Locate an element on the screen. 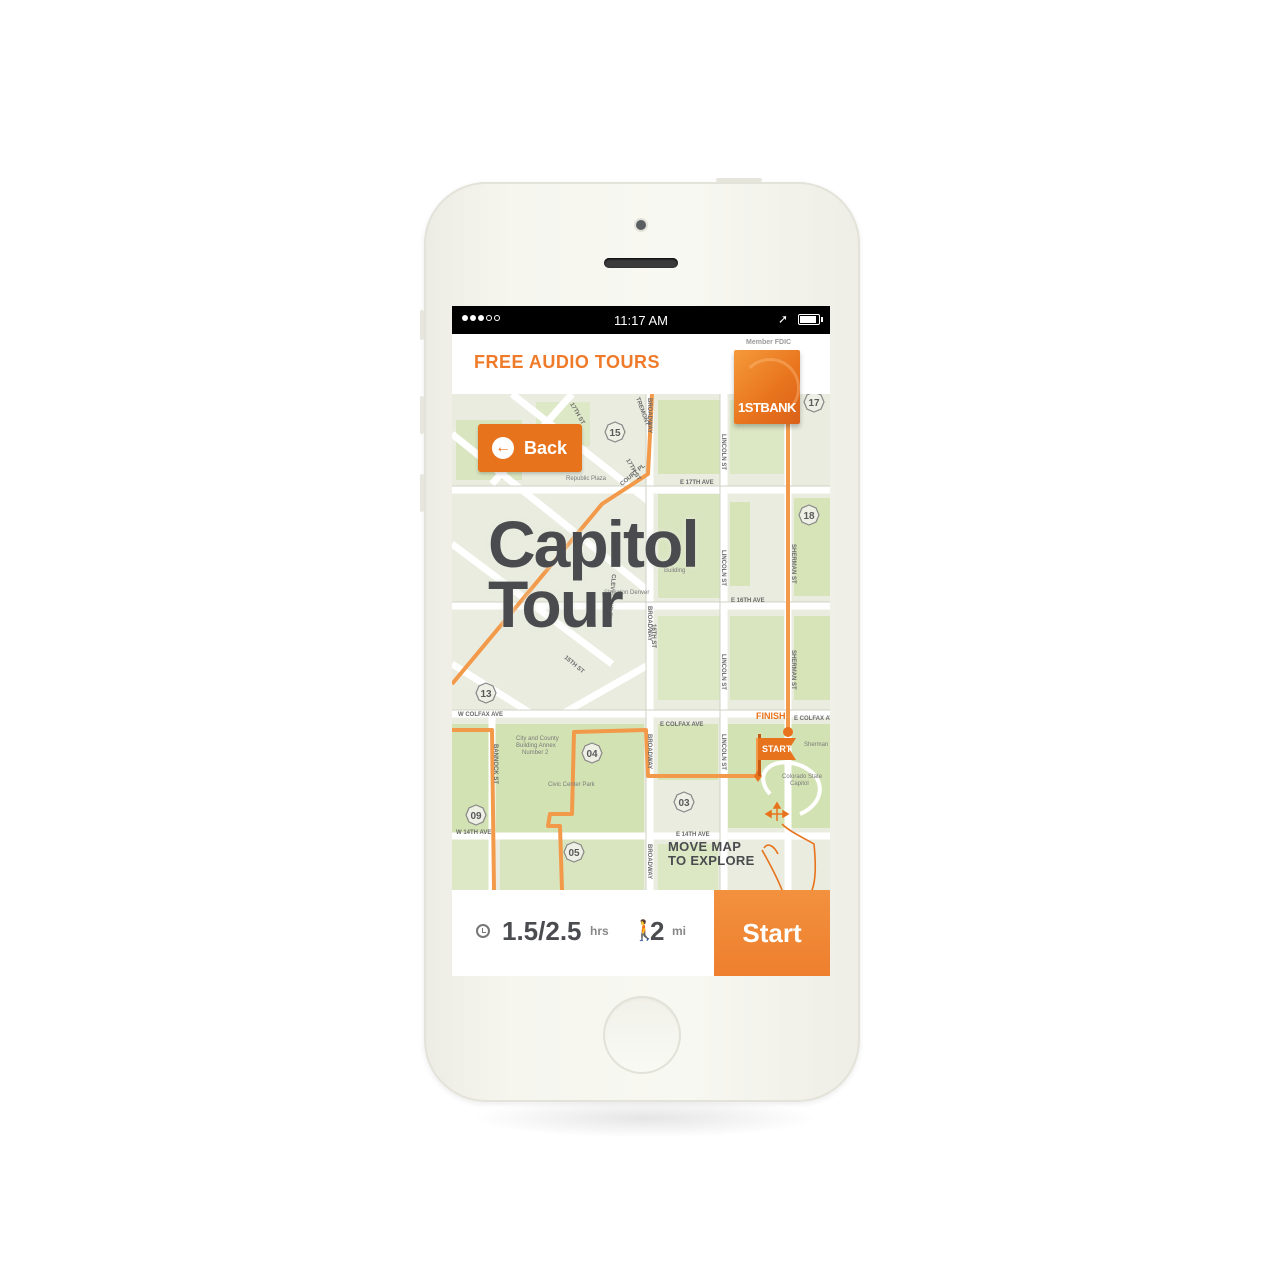  stop-marker-03: 03 is located at coordinates (684, 802).